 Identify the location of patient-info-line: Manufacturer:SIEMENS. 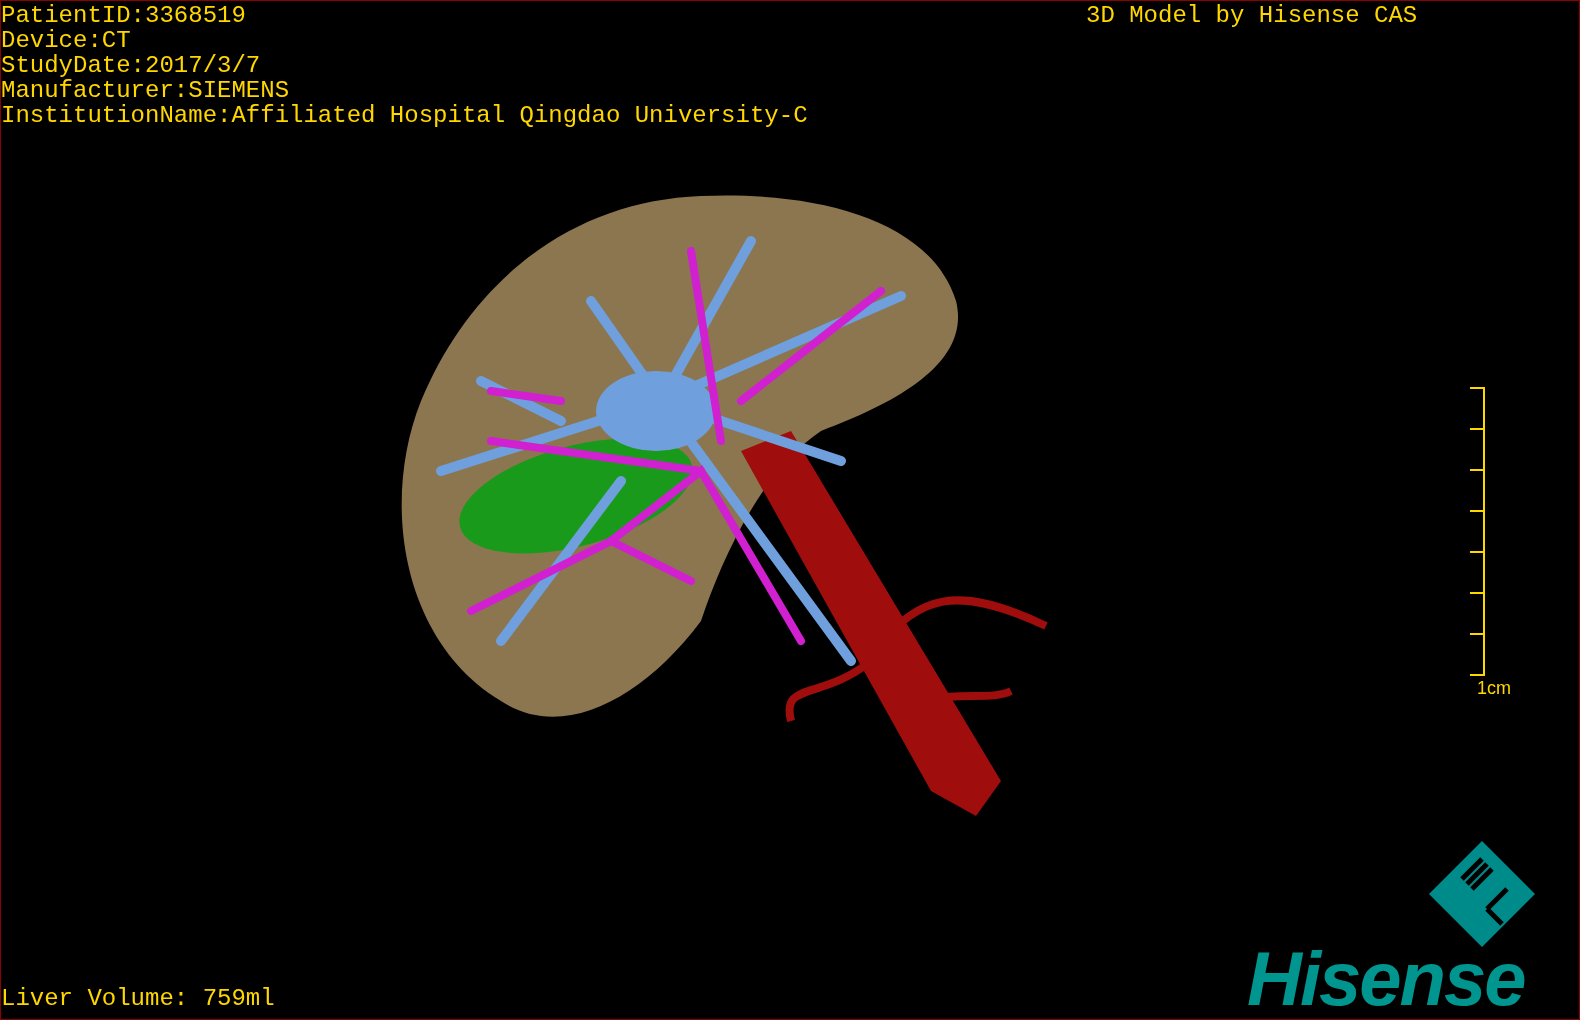
(146, 90).